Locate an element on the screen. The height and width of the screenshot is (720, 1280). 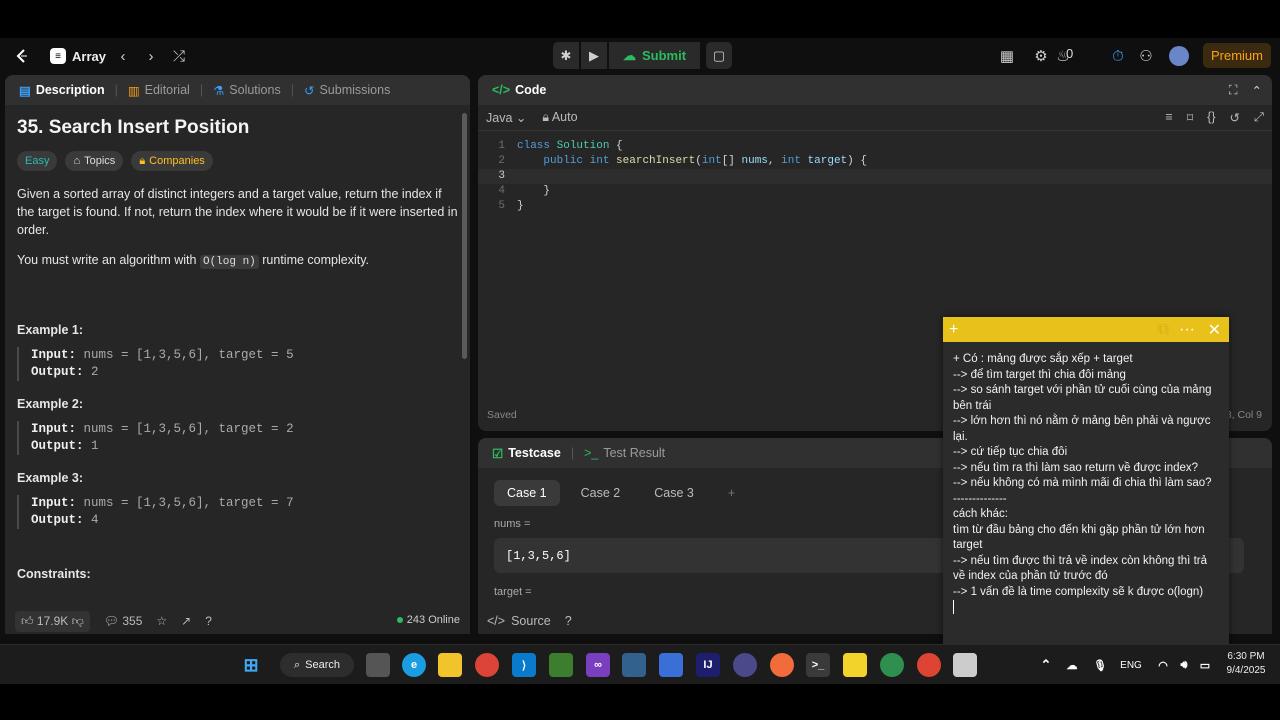
like-button: 👍︎ 17.9K 👎︎ is located at coordinates (52, 621).